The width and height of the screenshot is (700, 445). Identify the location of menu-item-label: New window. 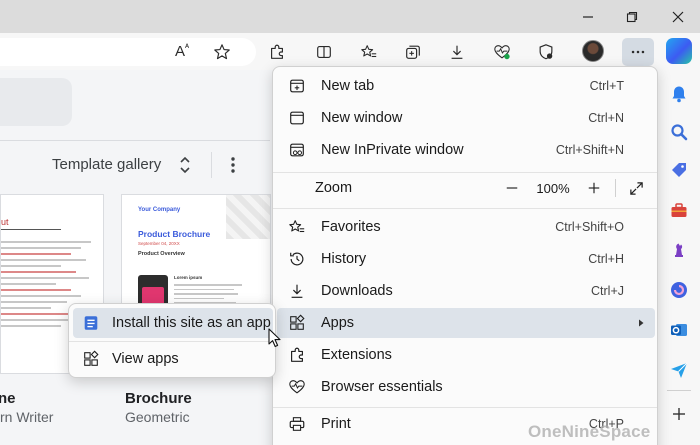
(362, 118).